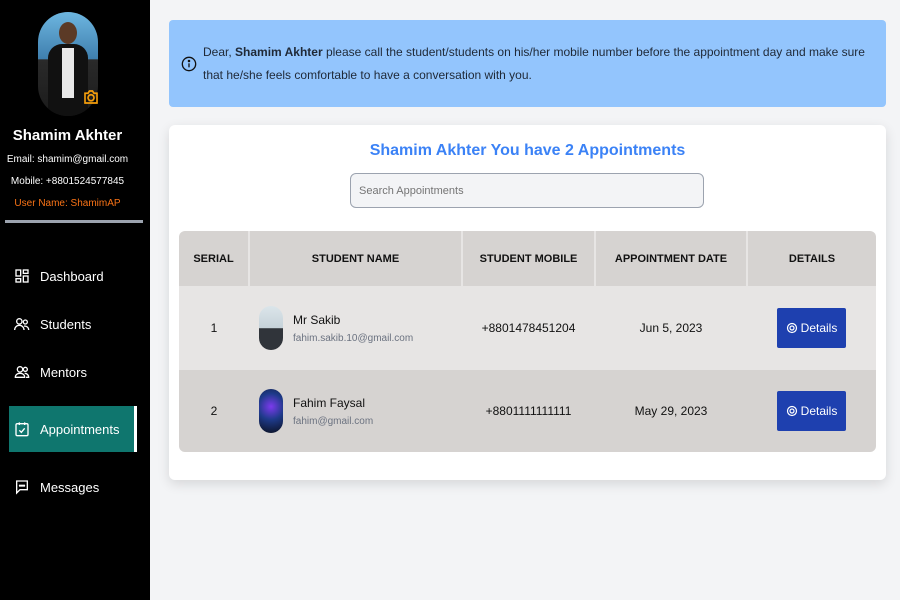 The image size is (900, 600). What do you see at coordinates (22, 372) in the screenshot?
I see `mentors-icon` at bounding box center [22, 372].